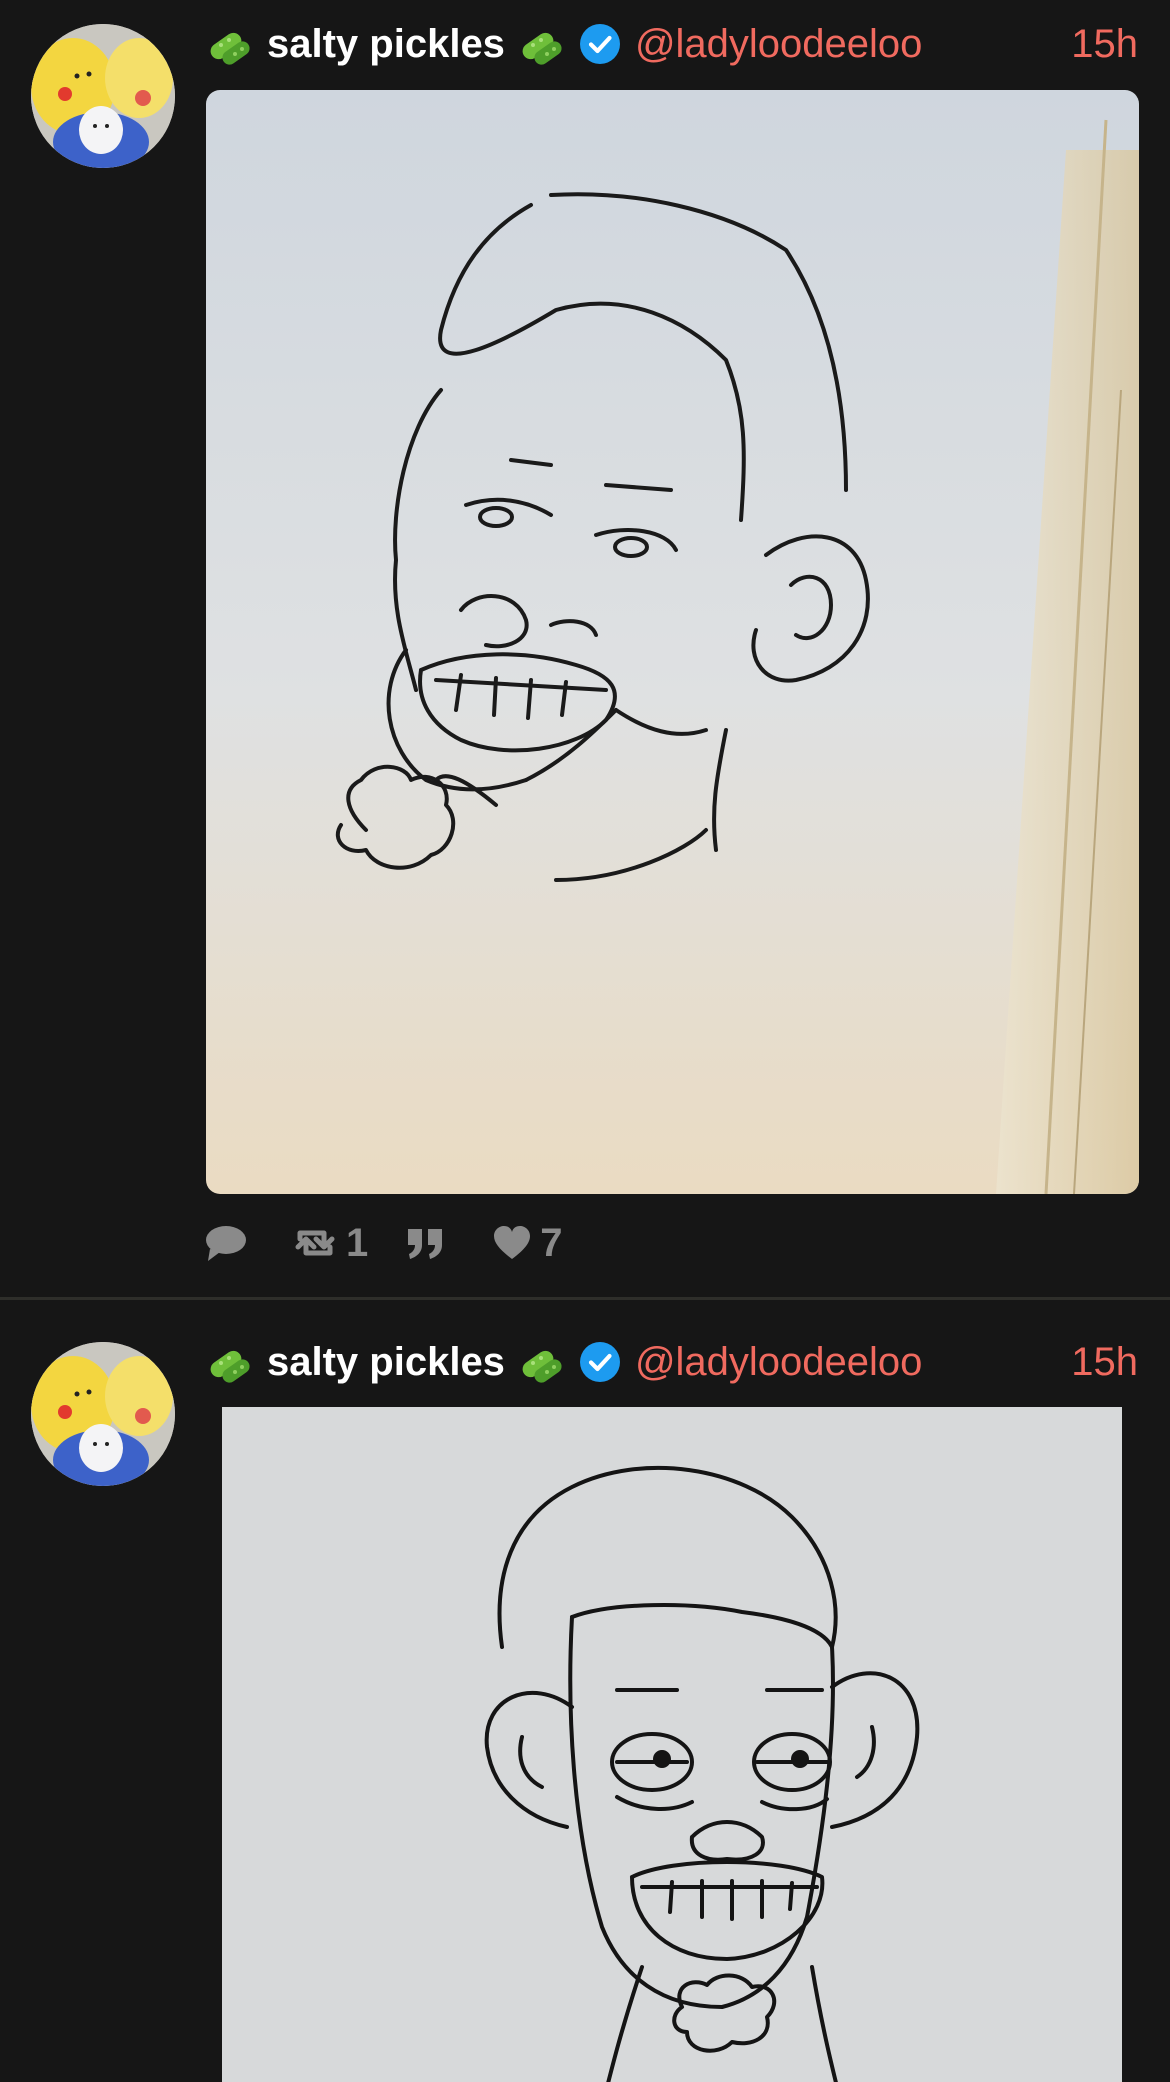 This screenshot has height=2082, width=1170. I want to click on boost-count: 1, so click(357, 1242).